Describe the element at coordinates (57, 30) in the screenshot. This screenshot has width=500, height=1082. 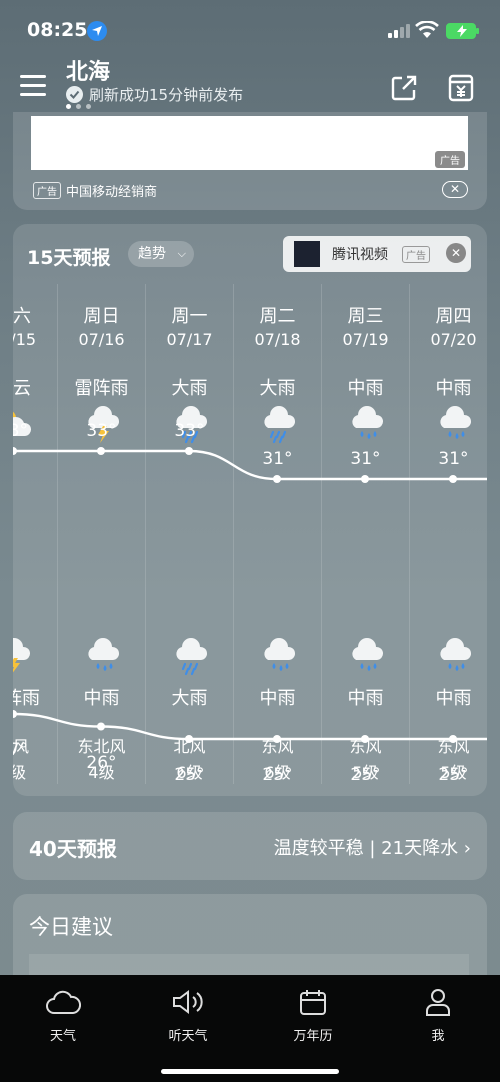
I see `status-time: 08:25` at that location.